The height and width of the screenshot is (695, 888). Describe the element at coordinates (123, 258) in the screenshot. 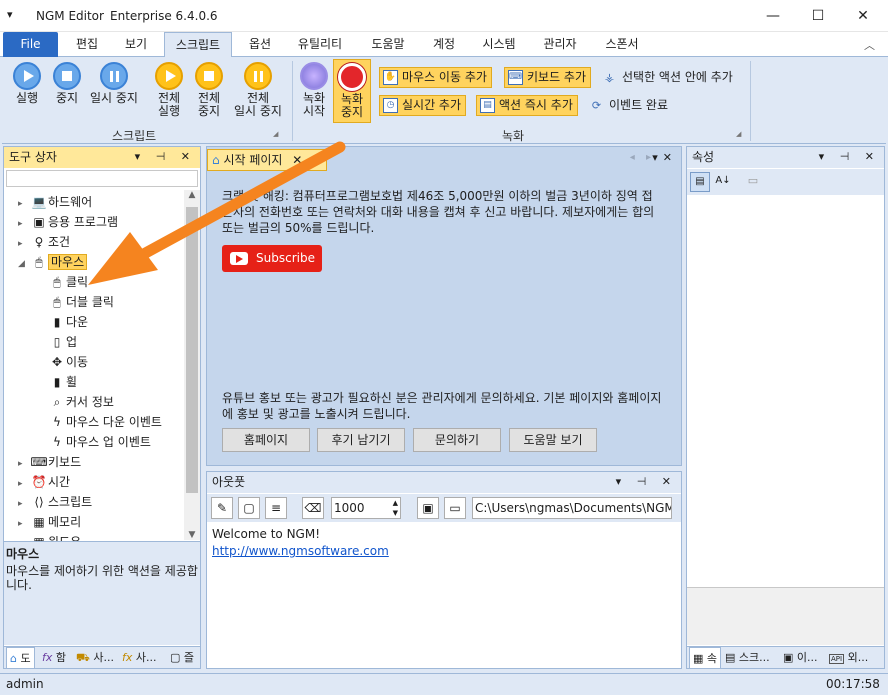

I see `arrow-head` at that location.